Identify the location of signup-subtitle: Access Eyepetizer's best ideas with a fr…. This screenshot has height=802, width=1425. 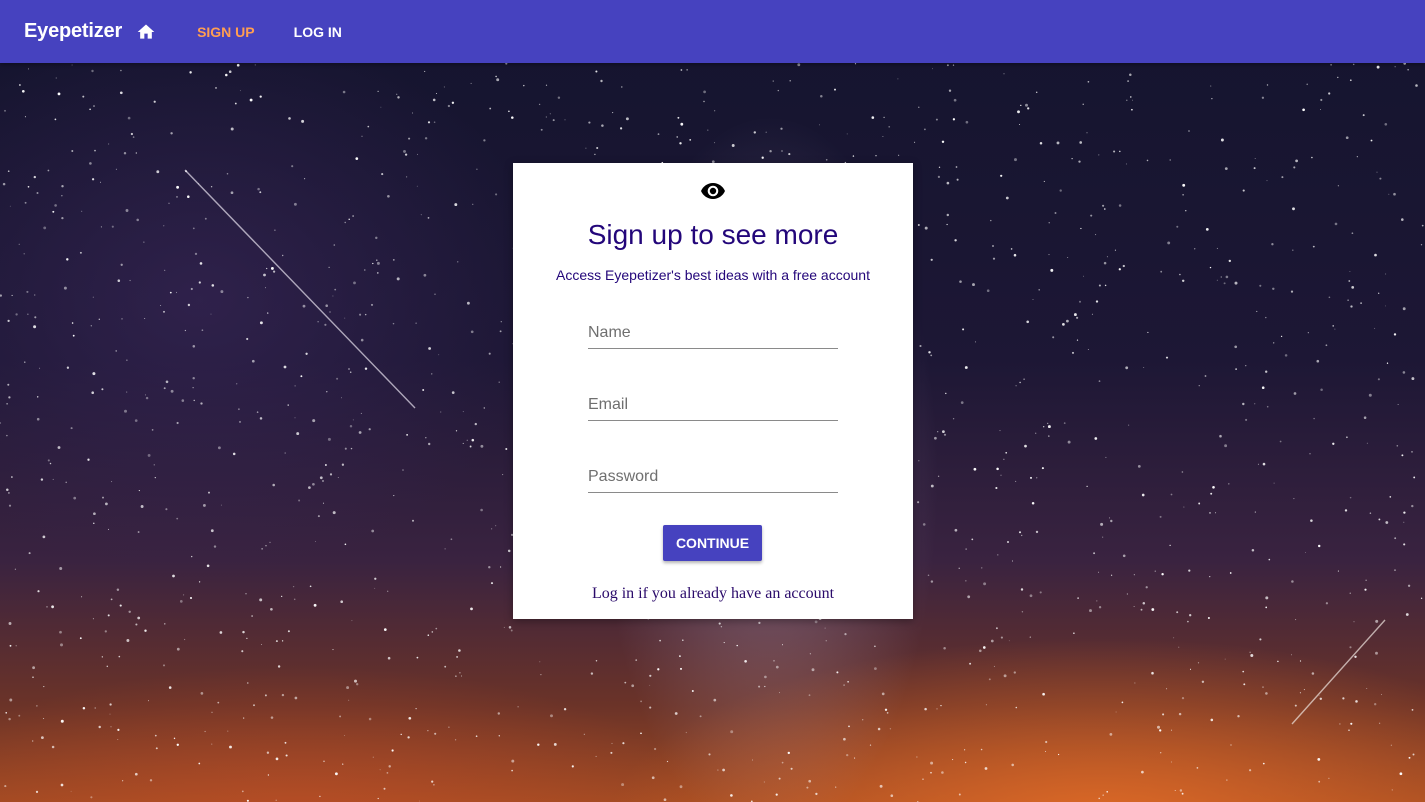
(713, 275).